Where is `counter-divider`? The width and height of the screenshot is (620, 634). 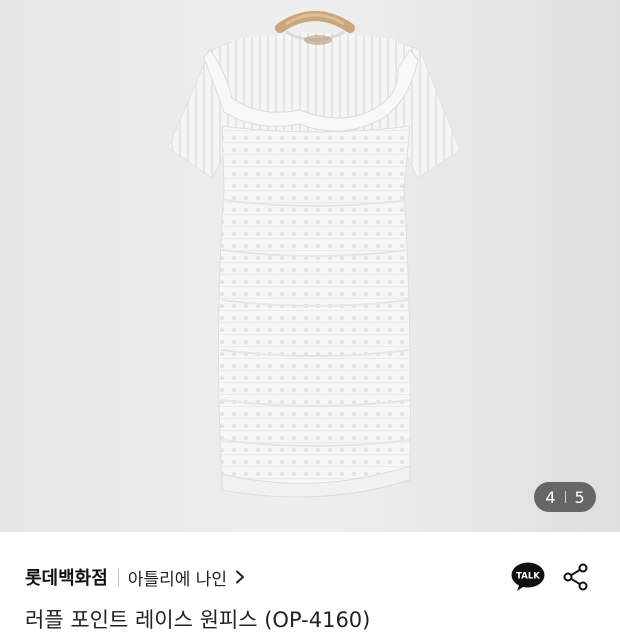
counter-divider is located at coordinates (565, 497).